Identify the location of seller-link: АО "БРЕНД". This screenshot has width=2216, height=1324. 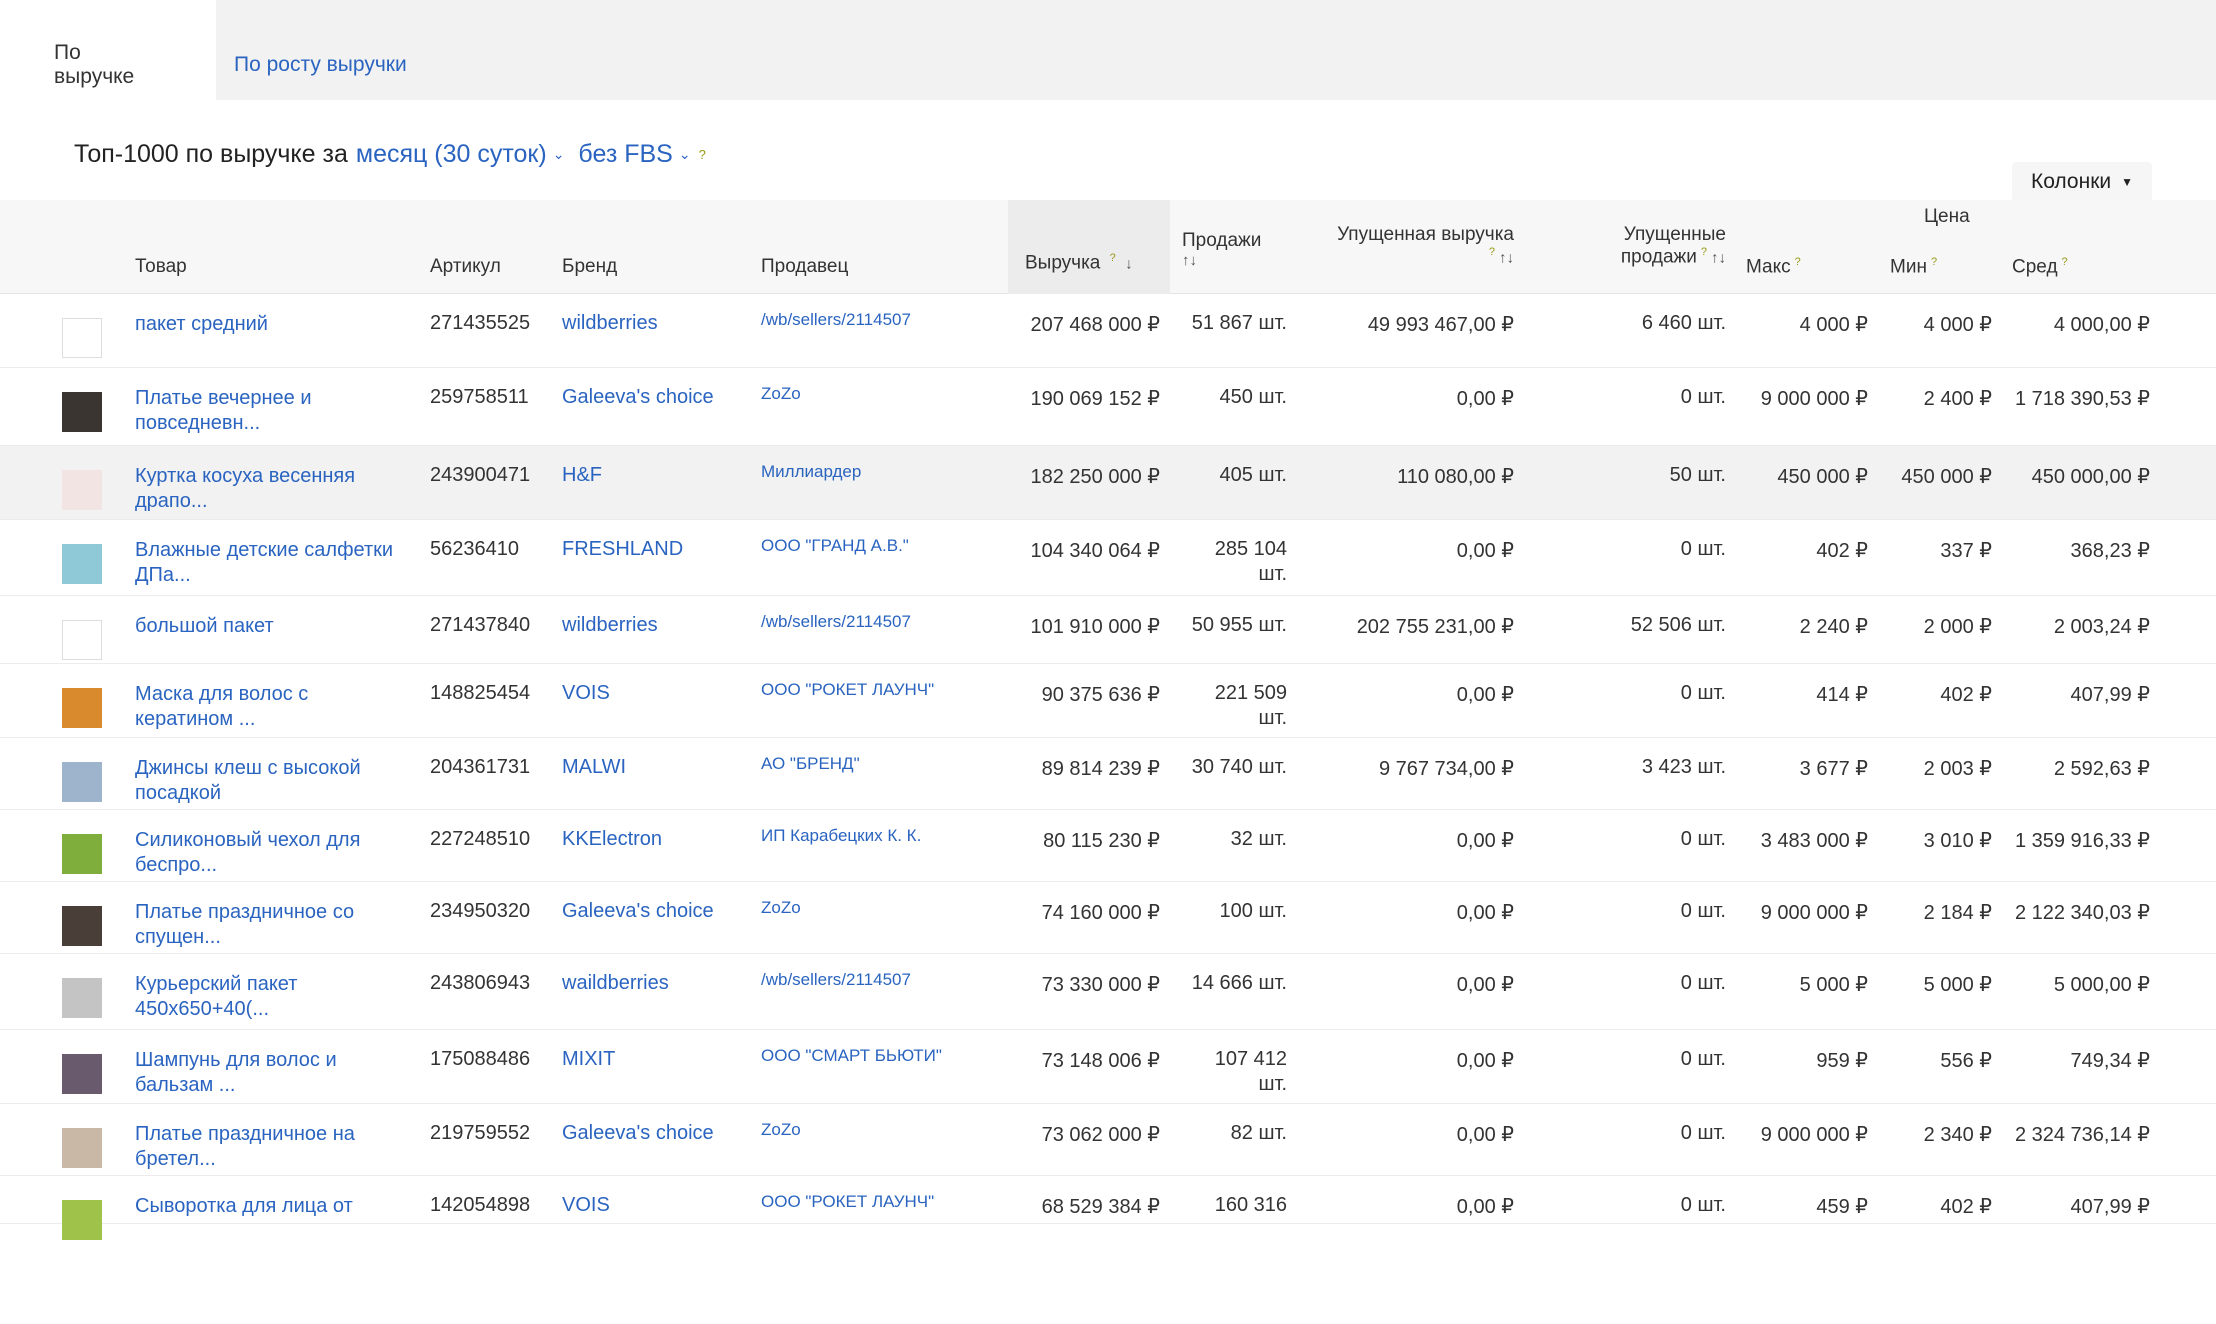
(810, 764).